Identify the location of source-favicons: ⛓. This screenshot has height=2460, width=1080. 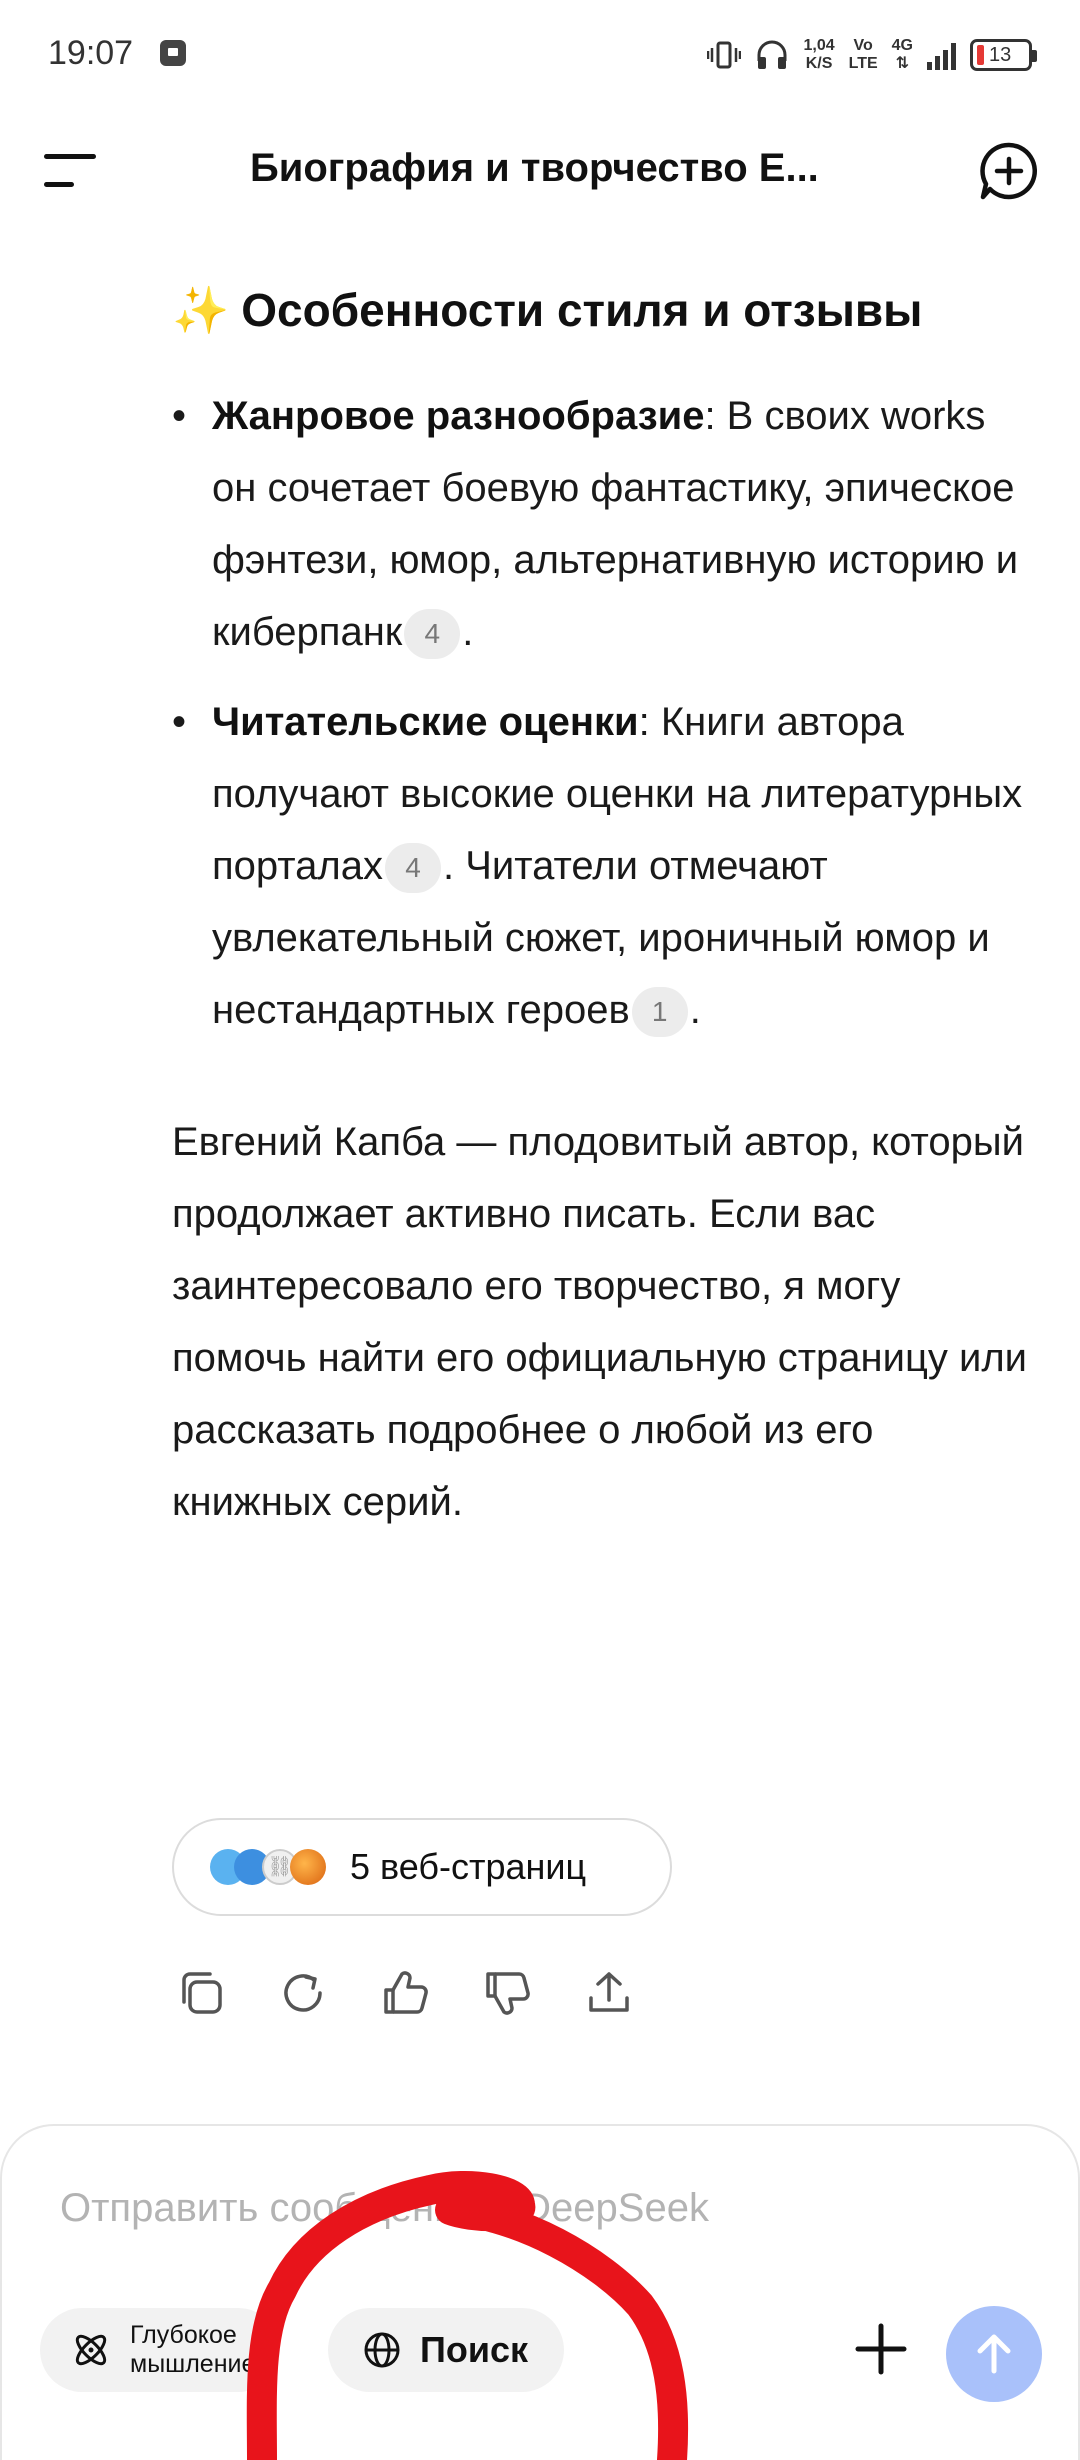
(280, 1867).